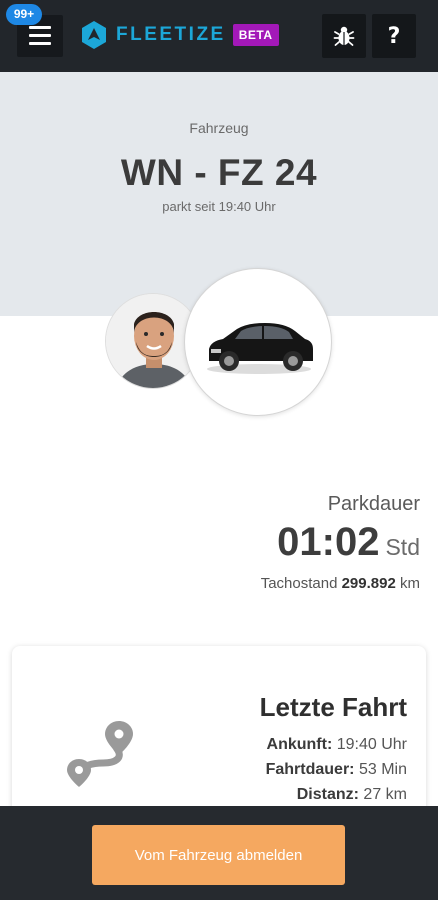 This screenshot has width=438, height=900. I want to click on trip-duration-value: 53 Min, so click(382, 769).